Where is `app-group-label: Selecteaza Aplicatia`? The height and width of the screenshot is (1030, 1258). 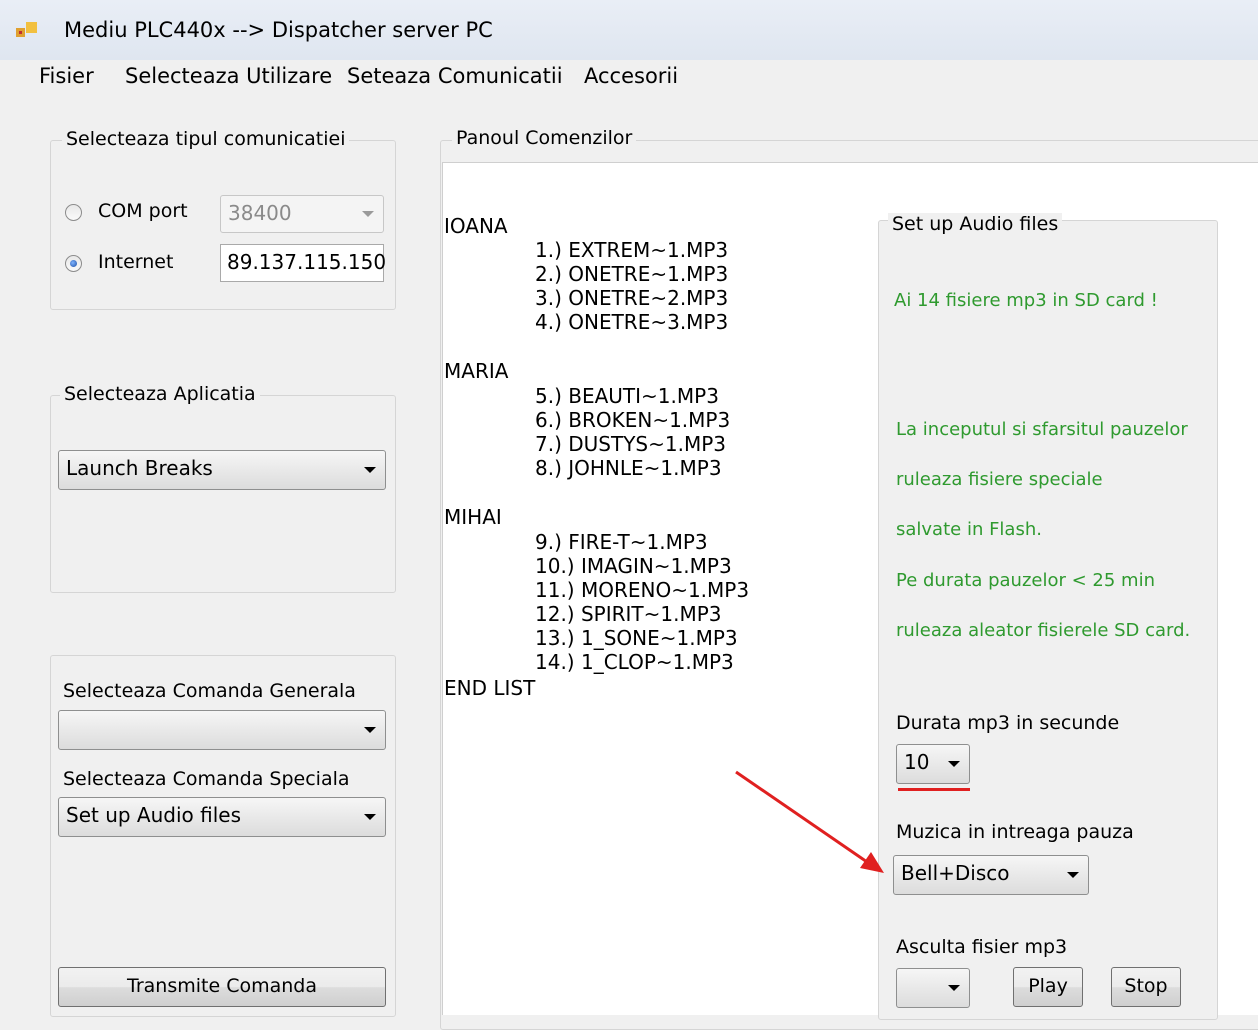
app-group-label: Selecteaza Aplicatia is located at coordinates (160, 394).